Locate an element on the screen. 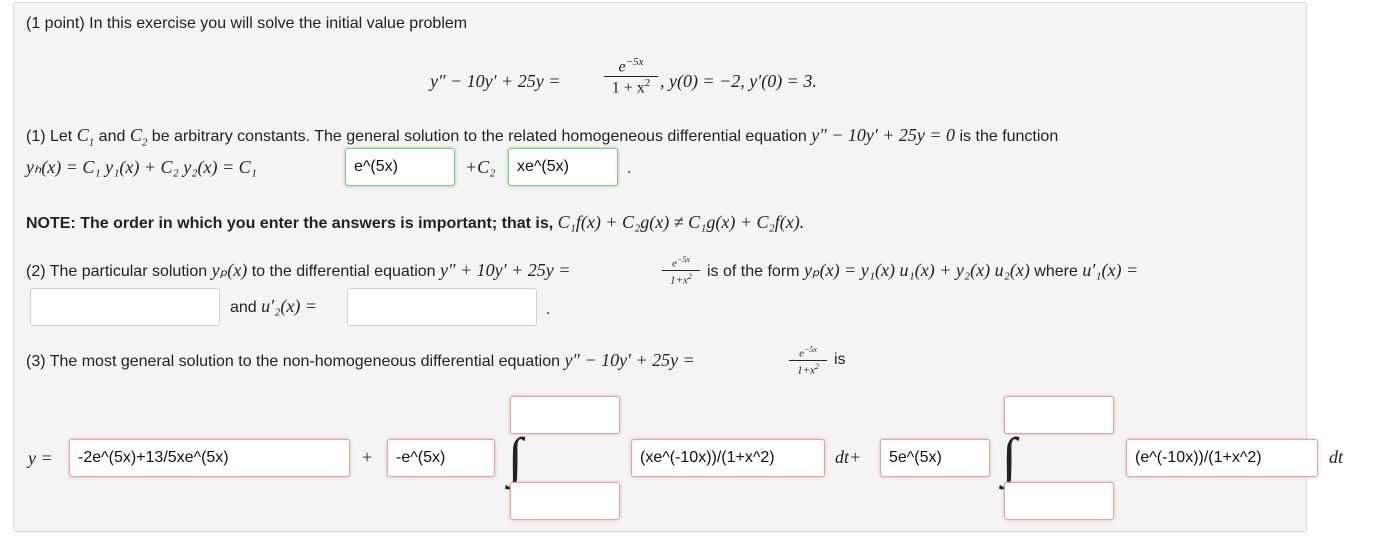 Image resolution: width=1384 pixels, height=542 pixels. part3-equation: y″ − 10y′ + 25y = is located at coordinates (629, 360).